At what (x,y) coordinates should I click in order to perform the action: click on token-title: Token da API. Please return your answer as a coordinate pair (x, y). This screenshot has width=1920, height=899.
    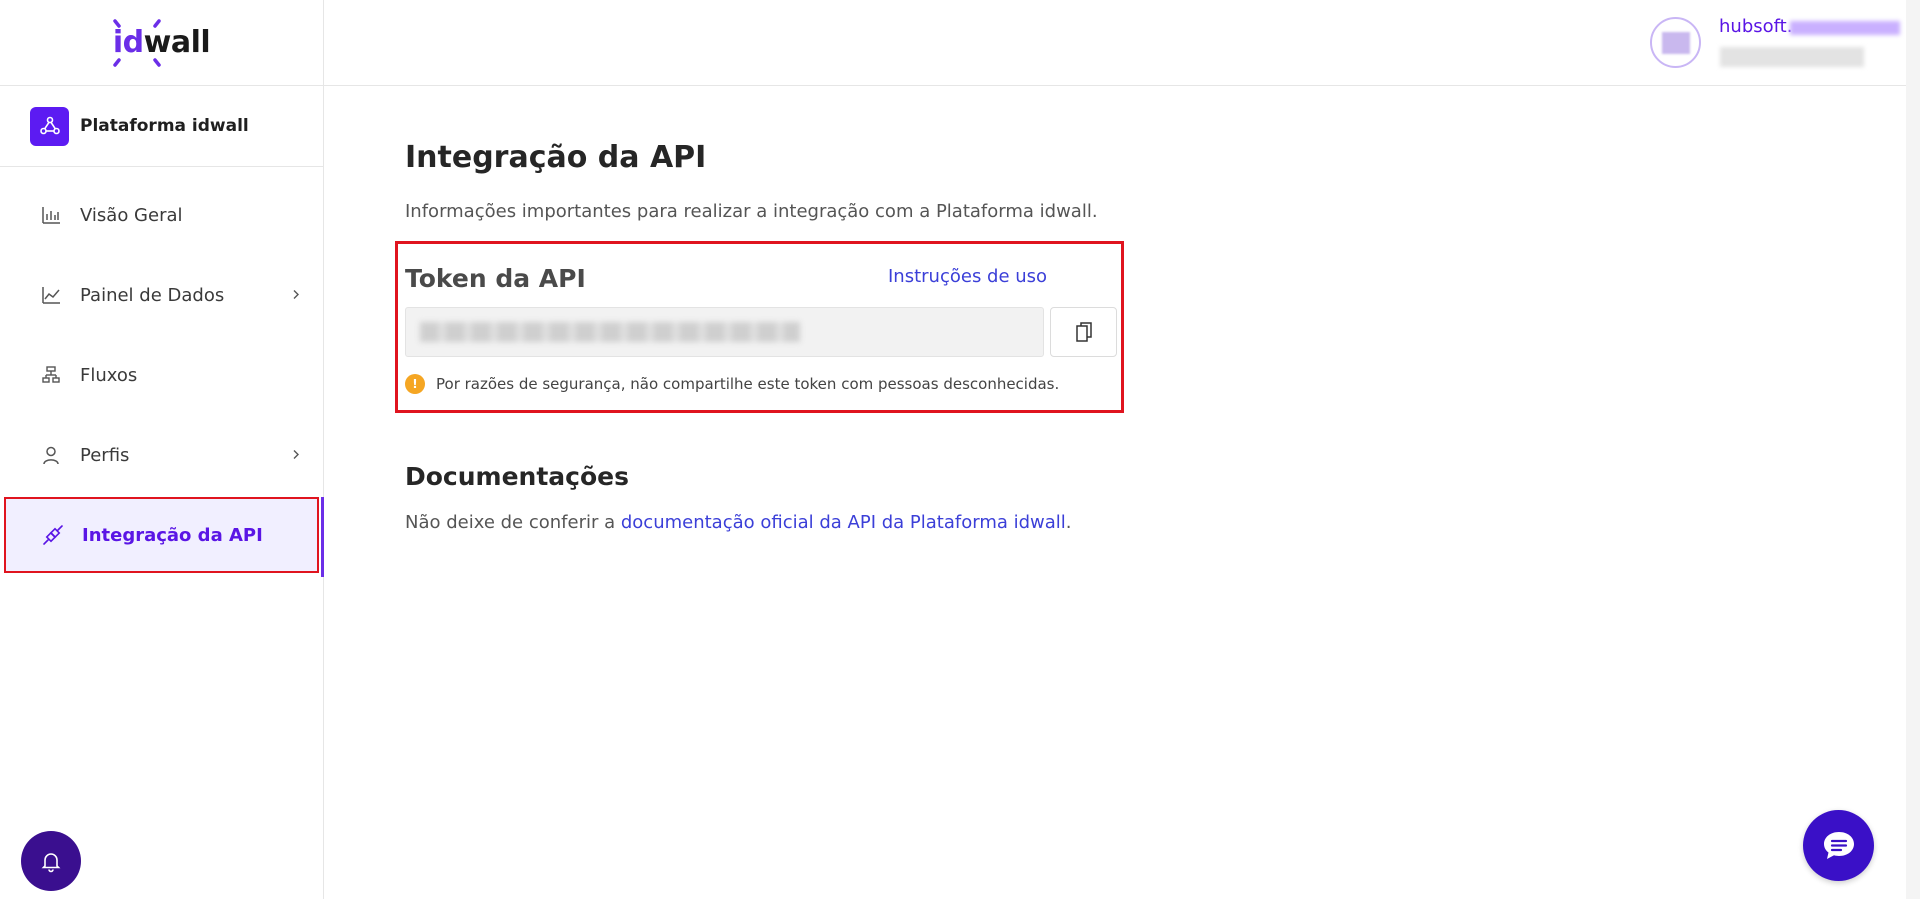
    Looking at the image, I should click on (495, 278).